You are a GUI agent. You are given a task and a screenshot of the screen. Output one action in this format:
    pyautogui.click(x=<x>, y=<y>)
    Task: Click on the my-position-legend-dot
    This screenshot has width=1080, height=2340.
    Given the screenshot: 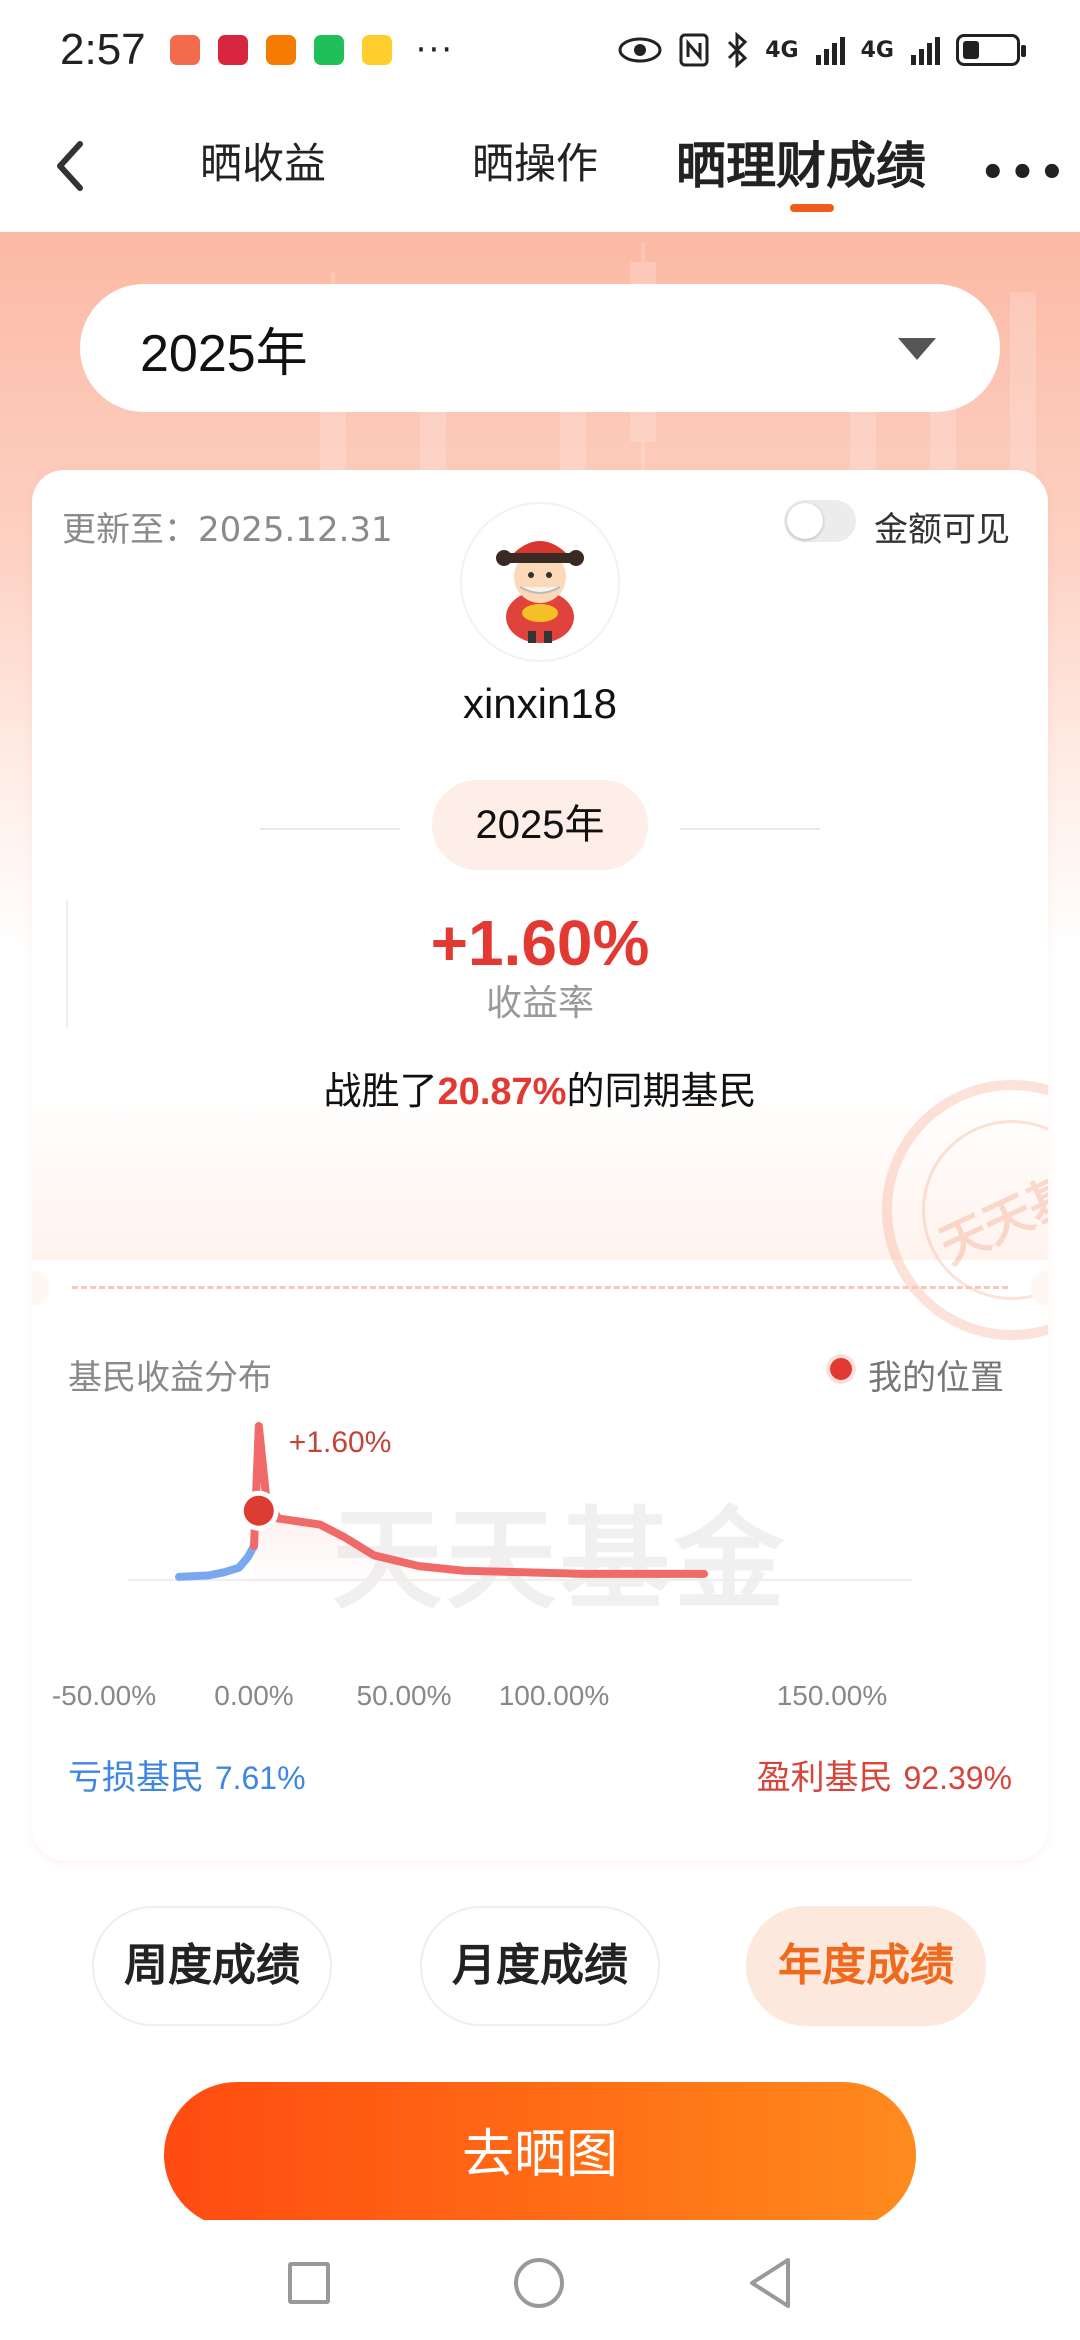 What is the action you would take?
    pyautogui.click(x=841, y=1369)
    